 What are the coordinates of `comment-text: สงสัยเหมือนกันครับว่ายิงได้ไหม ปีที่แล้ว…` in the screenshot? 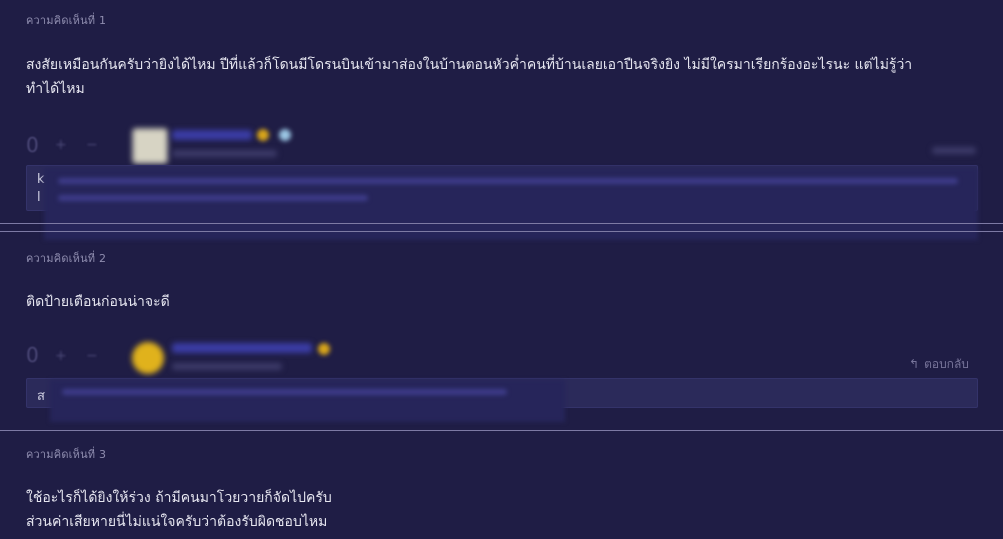 It's located at (503, 77).